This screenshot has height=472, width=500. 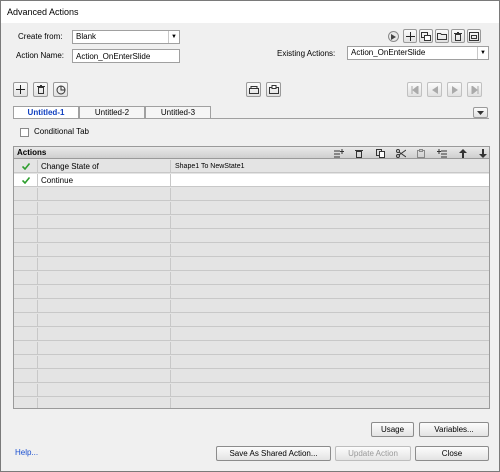 What do you see at coordinates (388, 52) in the screenshot?
I see `existing-actions-value: Action_OnEnterSlide` at bounding box center [388, 52].